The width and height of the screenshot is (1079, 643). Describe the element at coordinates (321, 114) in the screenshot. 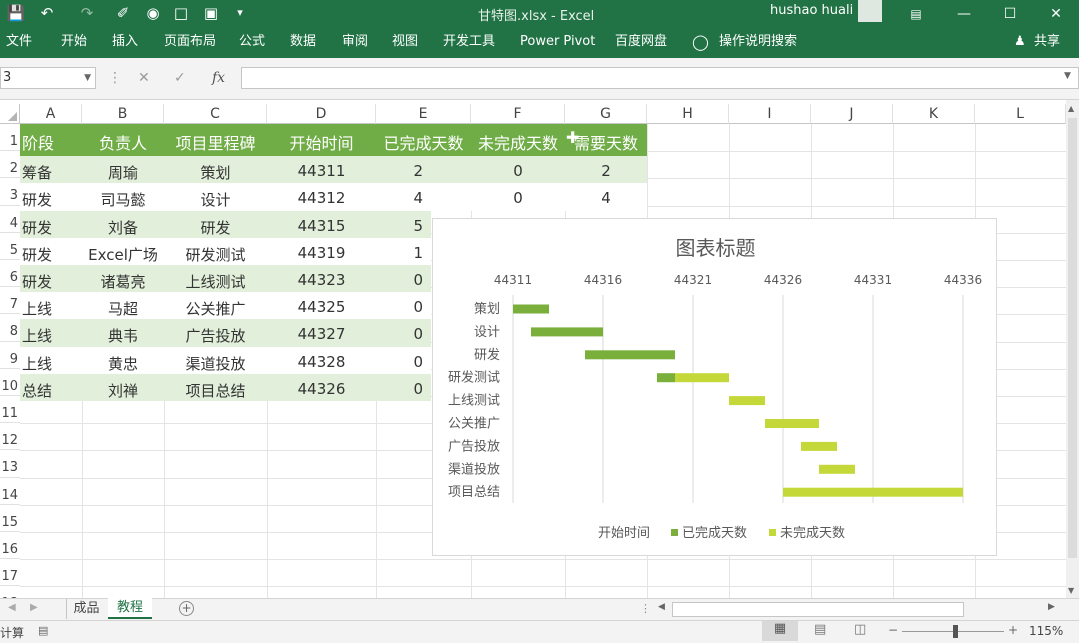

I see `column-header: D` at that location.